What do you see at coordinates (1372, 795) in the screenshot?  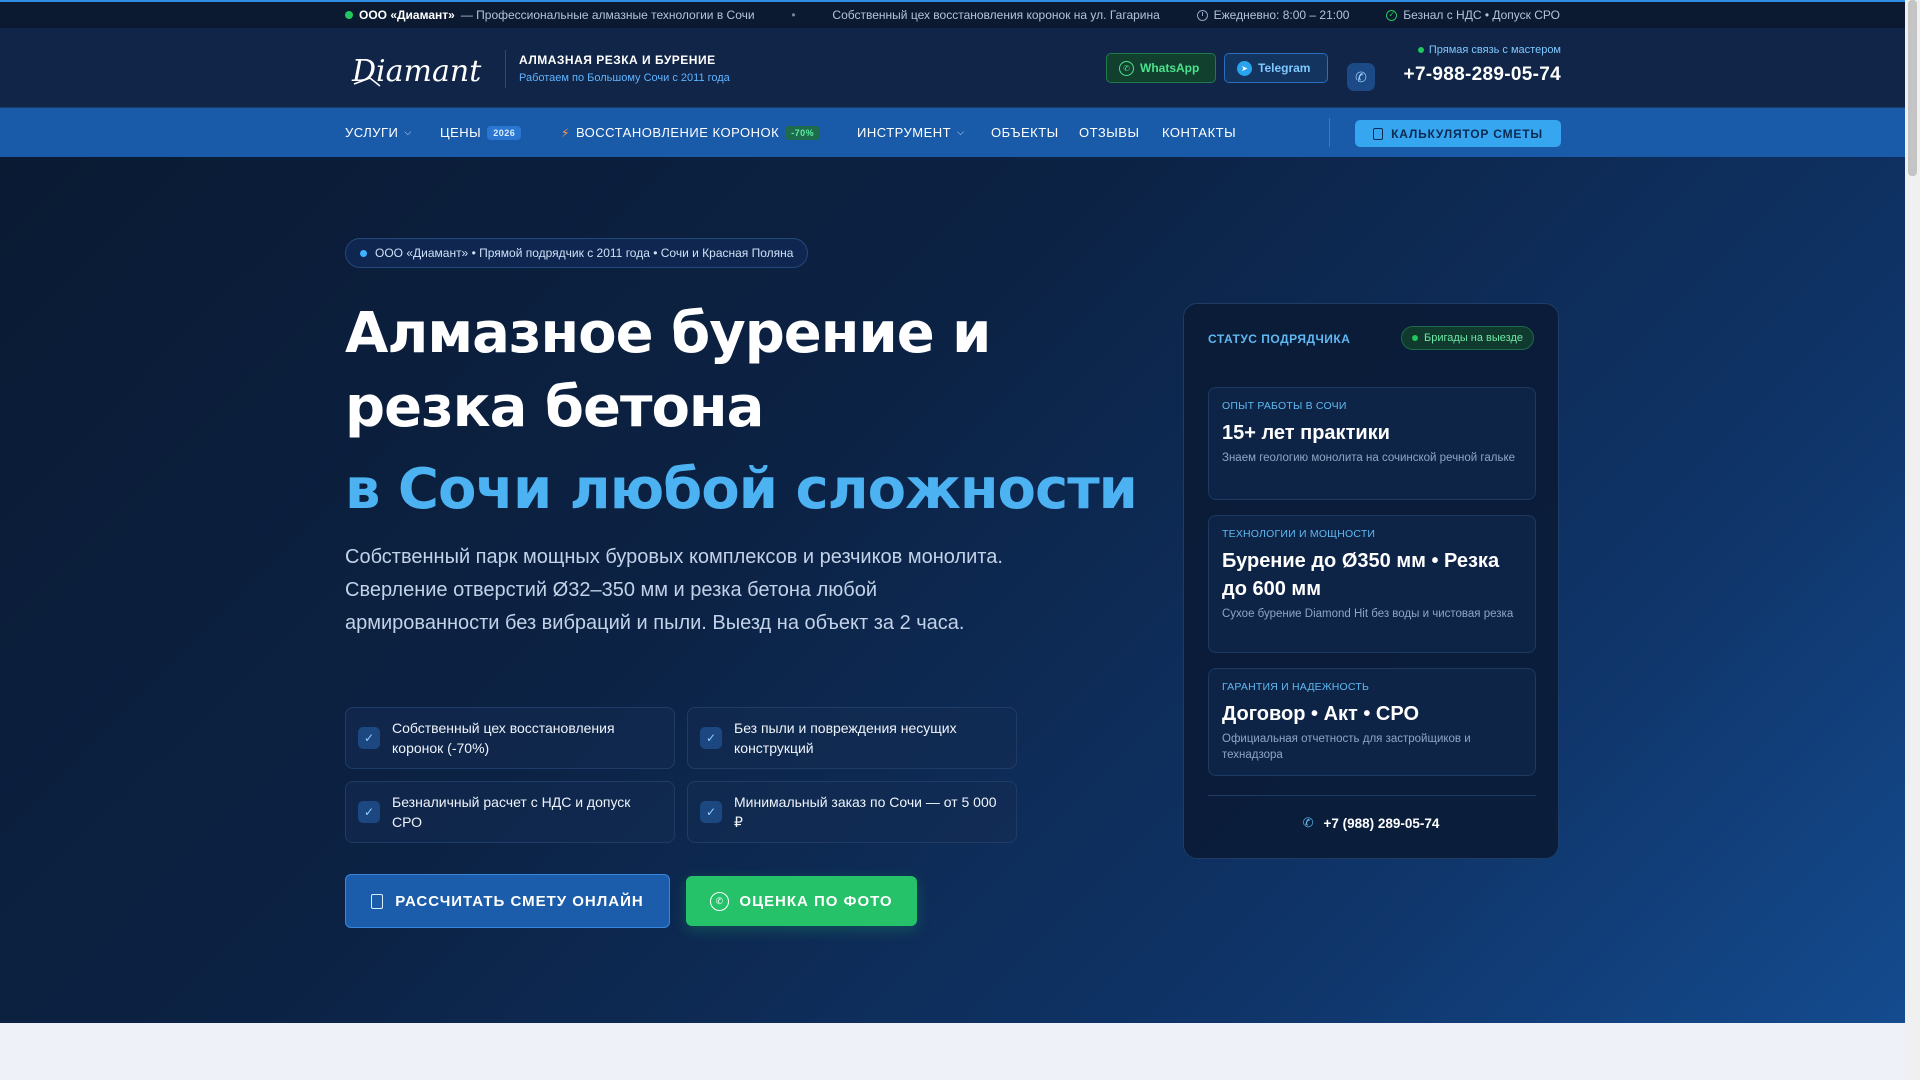 I see `card-divider` at bounding box center [1372, 795].